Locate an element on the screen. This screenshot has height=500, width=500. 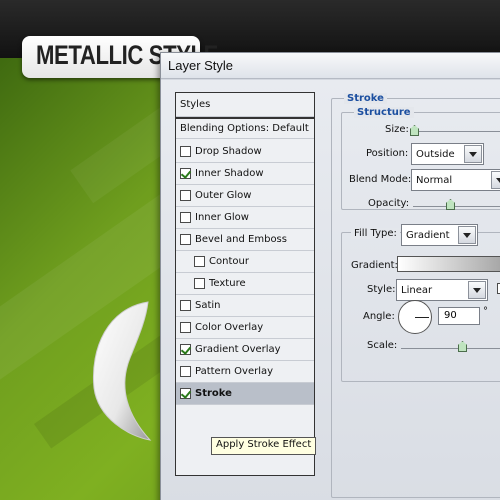
style-item-pattern-overlay: Pattern Overlay is located at coordinates (245, 372).